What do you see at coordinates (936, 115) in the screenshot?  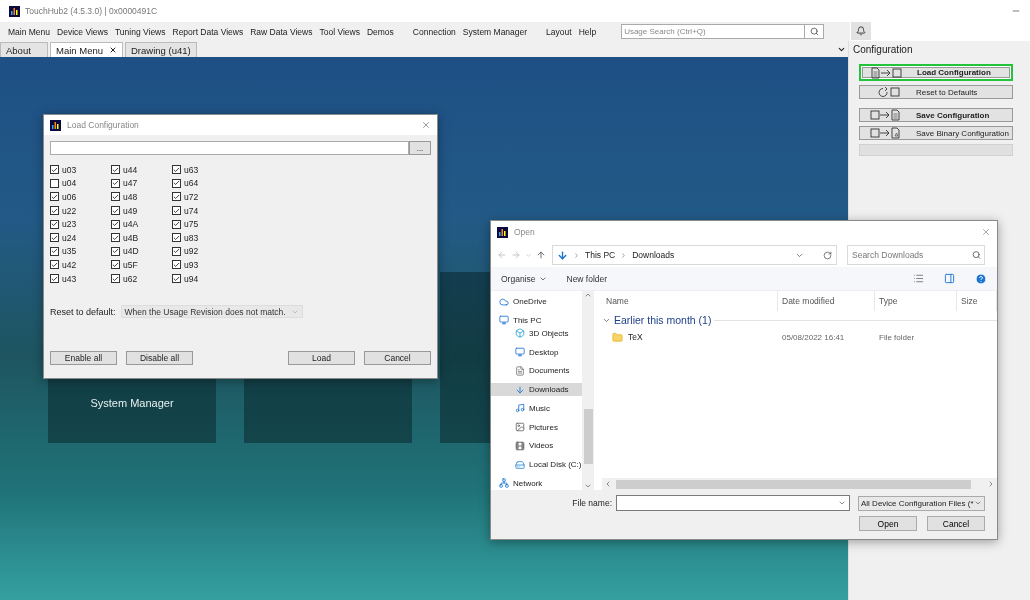 I see `configuration-button: Save Configuration` at bounding box center [936, 115].